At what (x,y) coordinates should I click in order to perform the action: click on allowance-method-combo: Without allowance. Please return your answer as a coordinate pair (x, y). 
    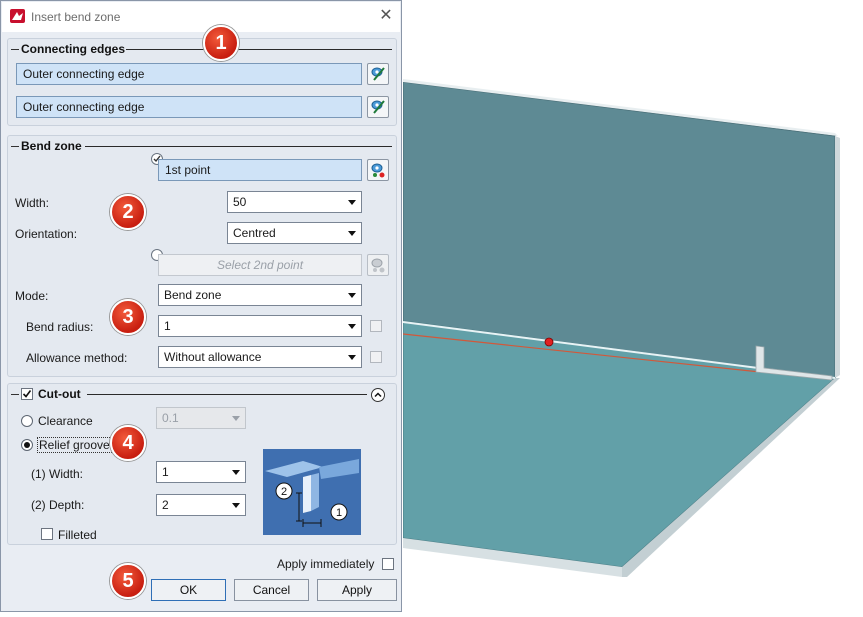
    Looking at the image, I should click on (260, 357).